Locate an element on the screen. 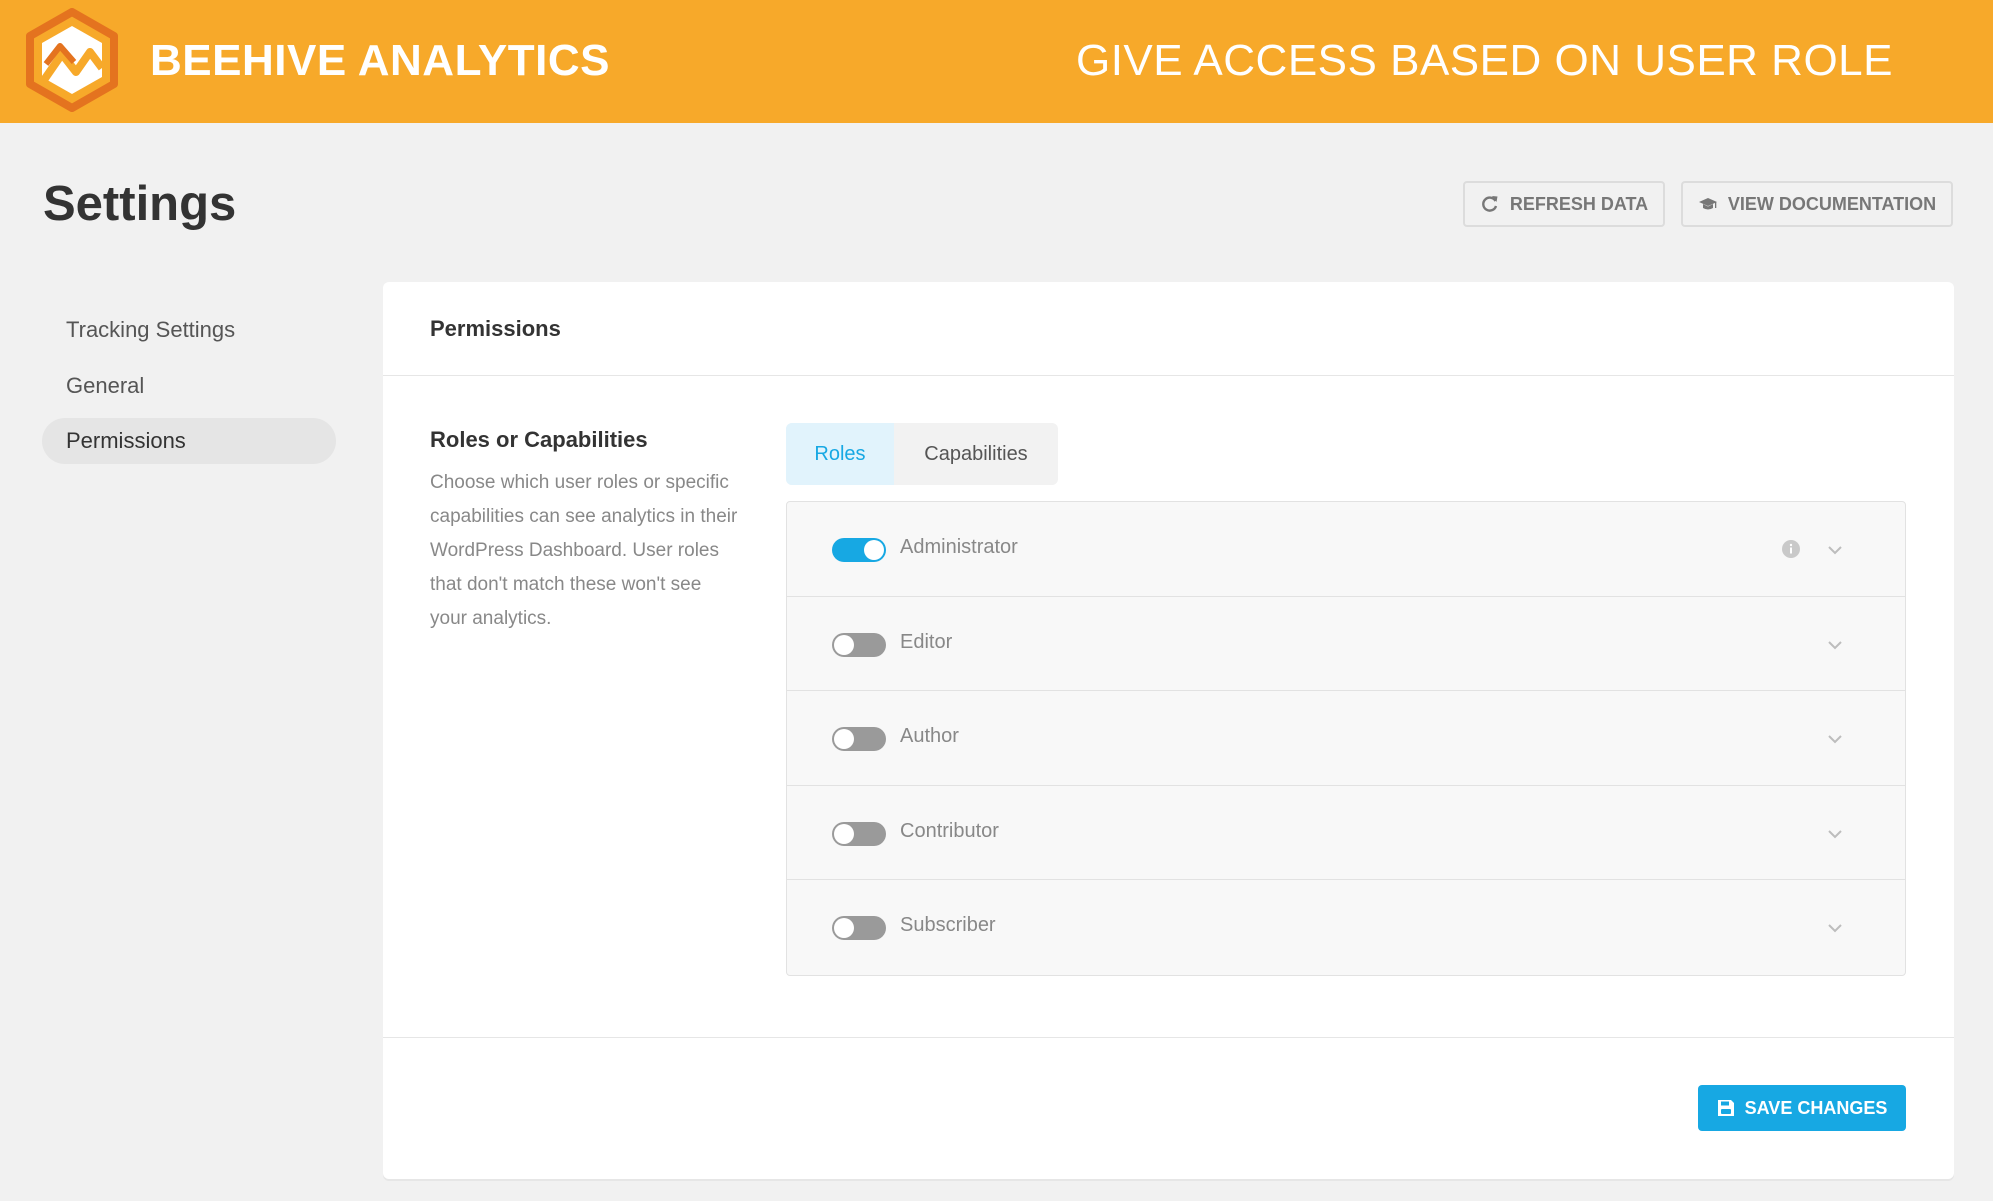  roles-capabilities-tabs: Roles Capabilities is located at coordinates (922, 454).